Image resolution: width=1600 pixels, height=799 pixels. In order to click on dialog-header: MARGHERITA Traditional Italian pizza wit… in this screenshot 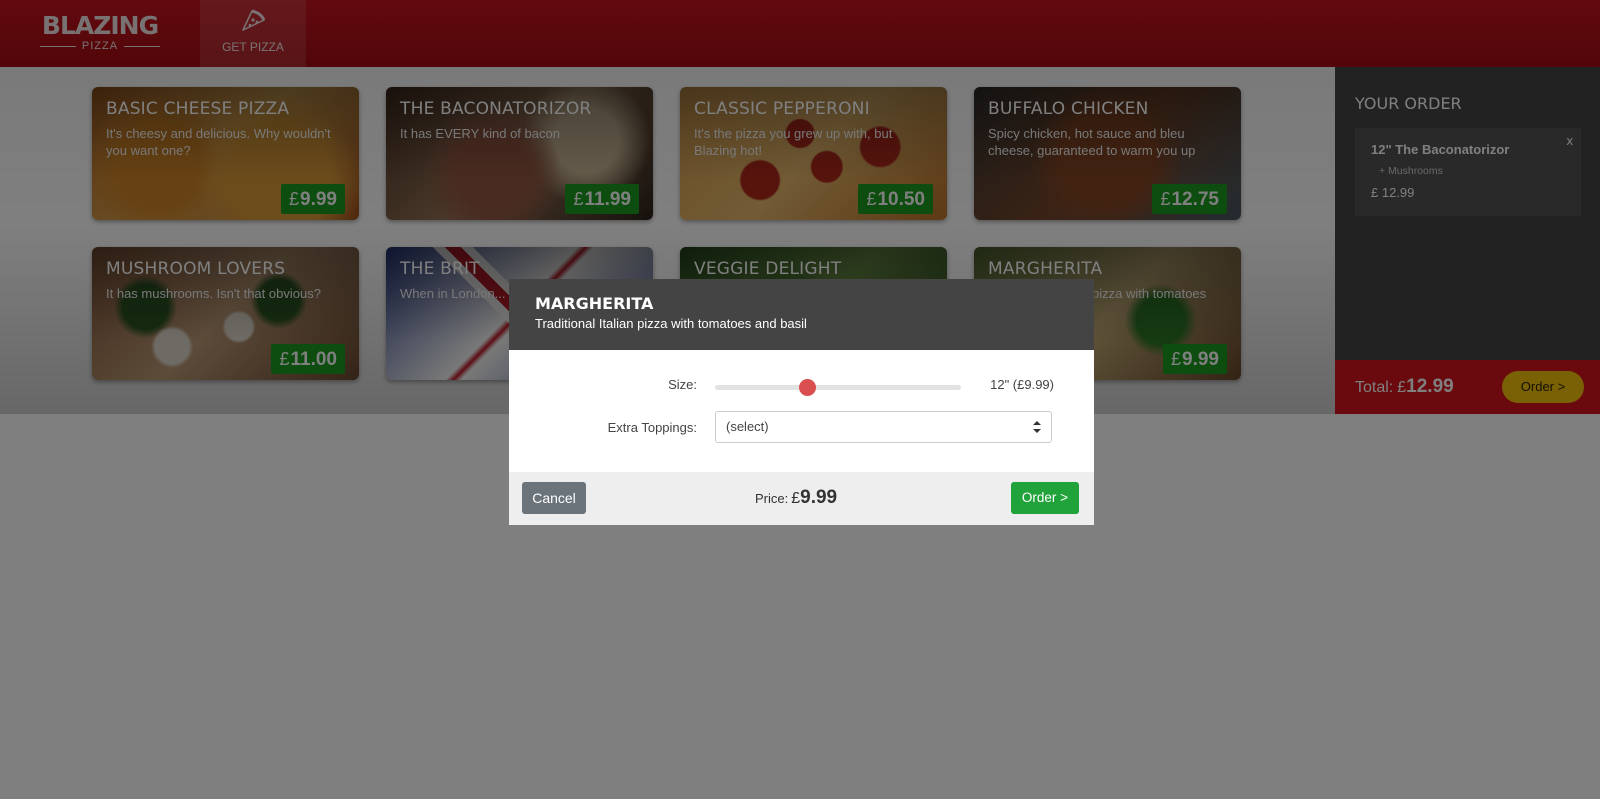, I will do `click(801, 314)`.